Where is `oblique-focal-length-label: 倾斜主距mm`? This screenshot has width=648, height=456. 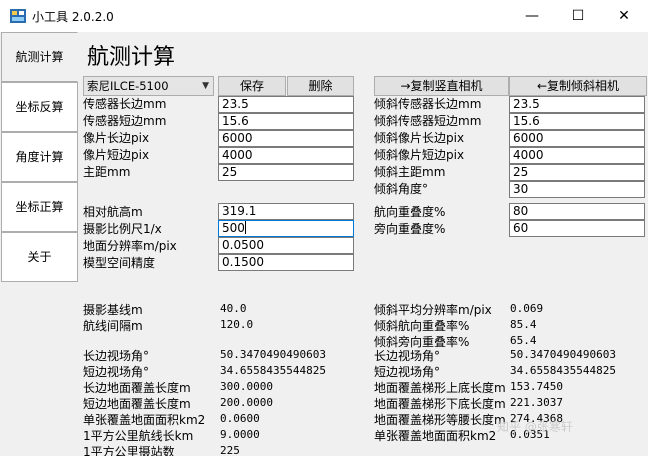
oblique-focal-length-label: 倾斜主距mm is located at coordinates (410, 172).